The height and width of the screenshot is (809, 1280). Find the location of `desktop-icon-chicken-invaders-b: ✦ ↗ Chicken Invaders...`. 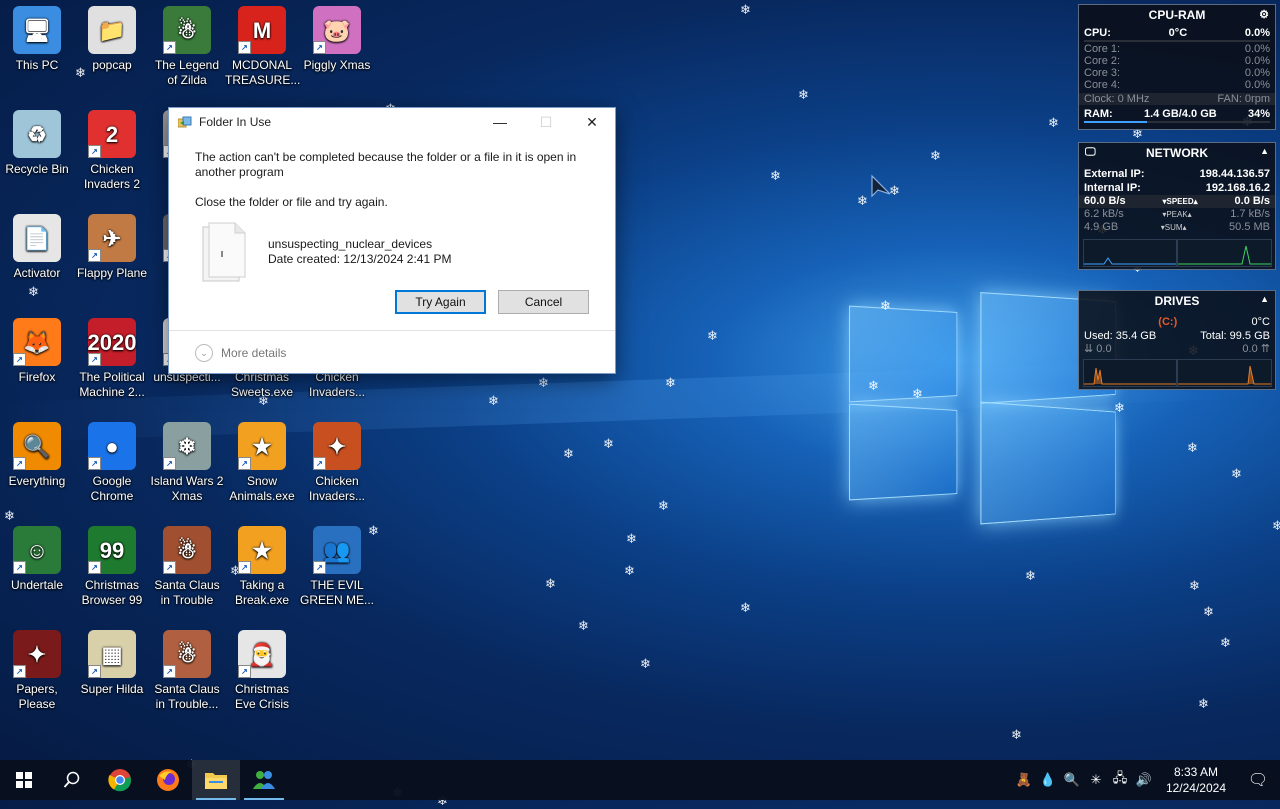

desktop-icon-chicken-invaders-b: ✦ ↗ Chicken Invaders... is located at coordinates (337, 463).